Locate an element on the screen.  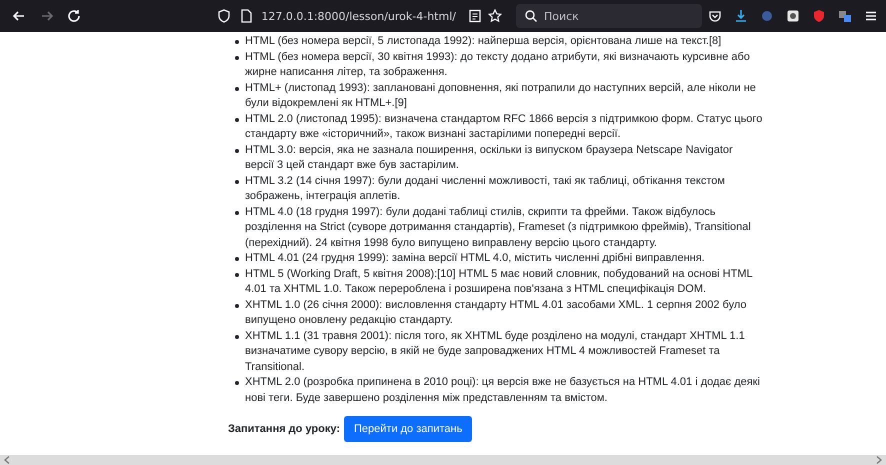
shield-extension-icon is located at coordinates (819, 16).